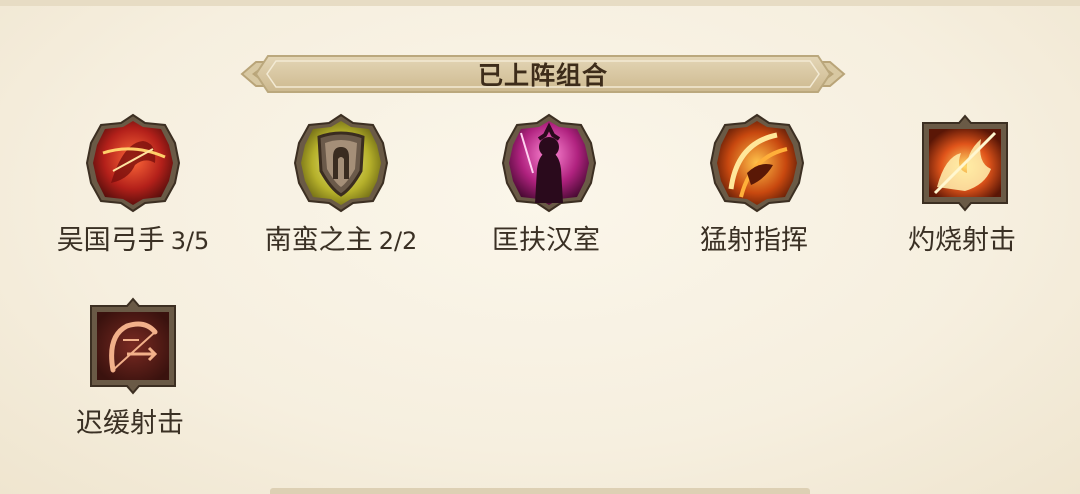  I want to click on trait-name: 灼烧射击, so click(962, 240).